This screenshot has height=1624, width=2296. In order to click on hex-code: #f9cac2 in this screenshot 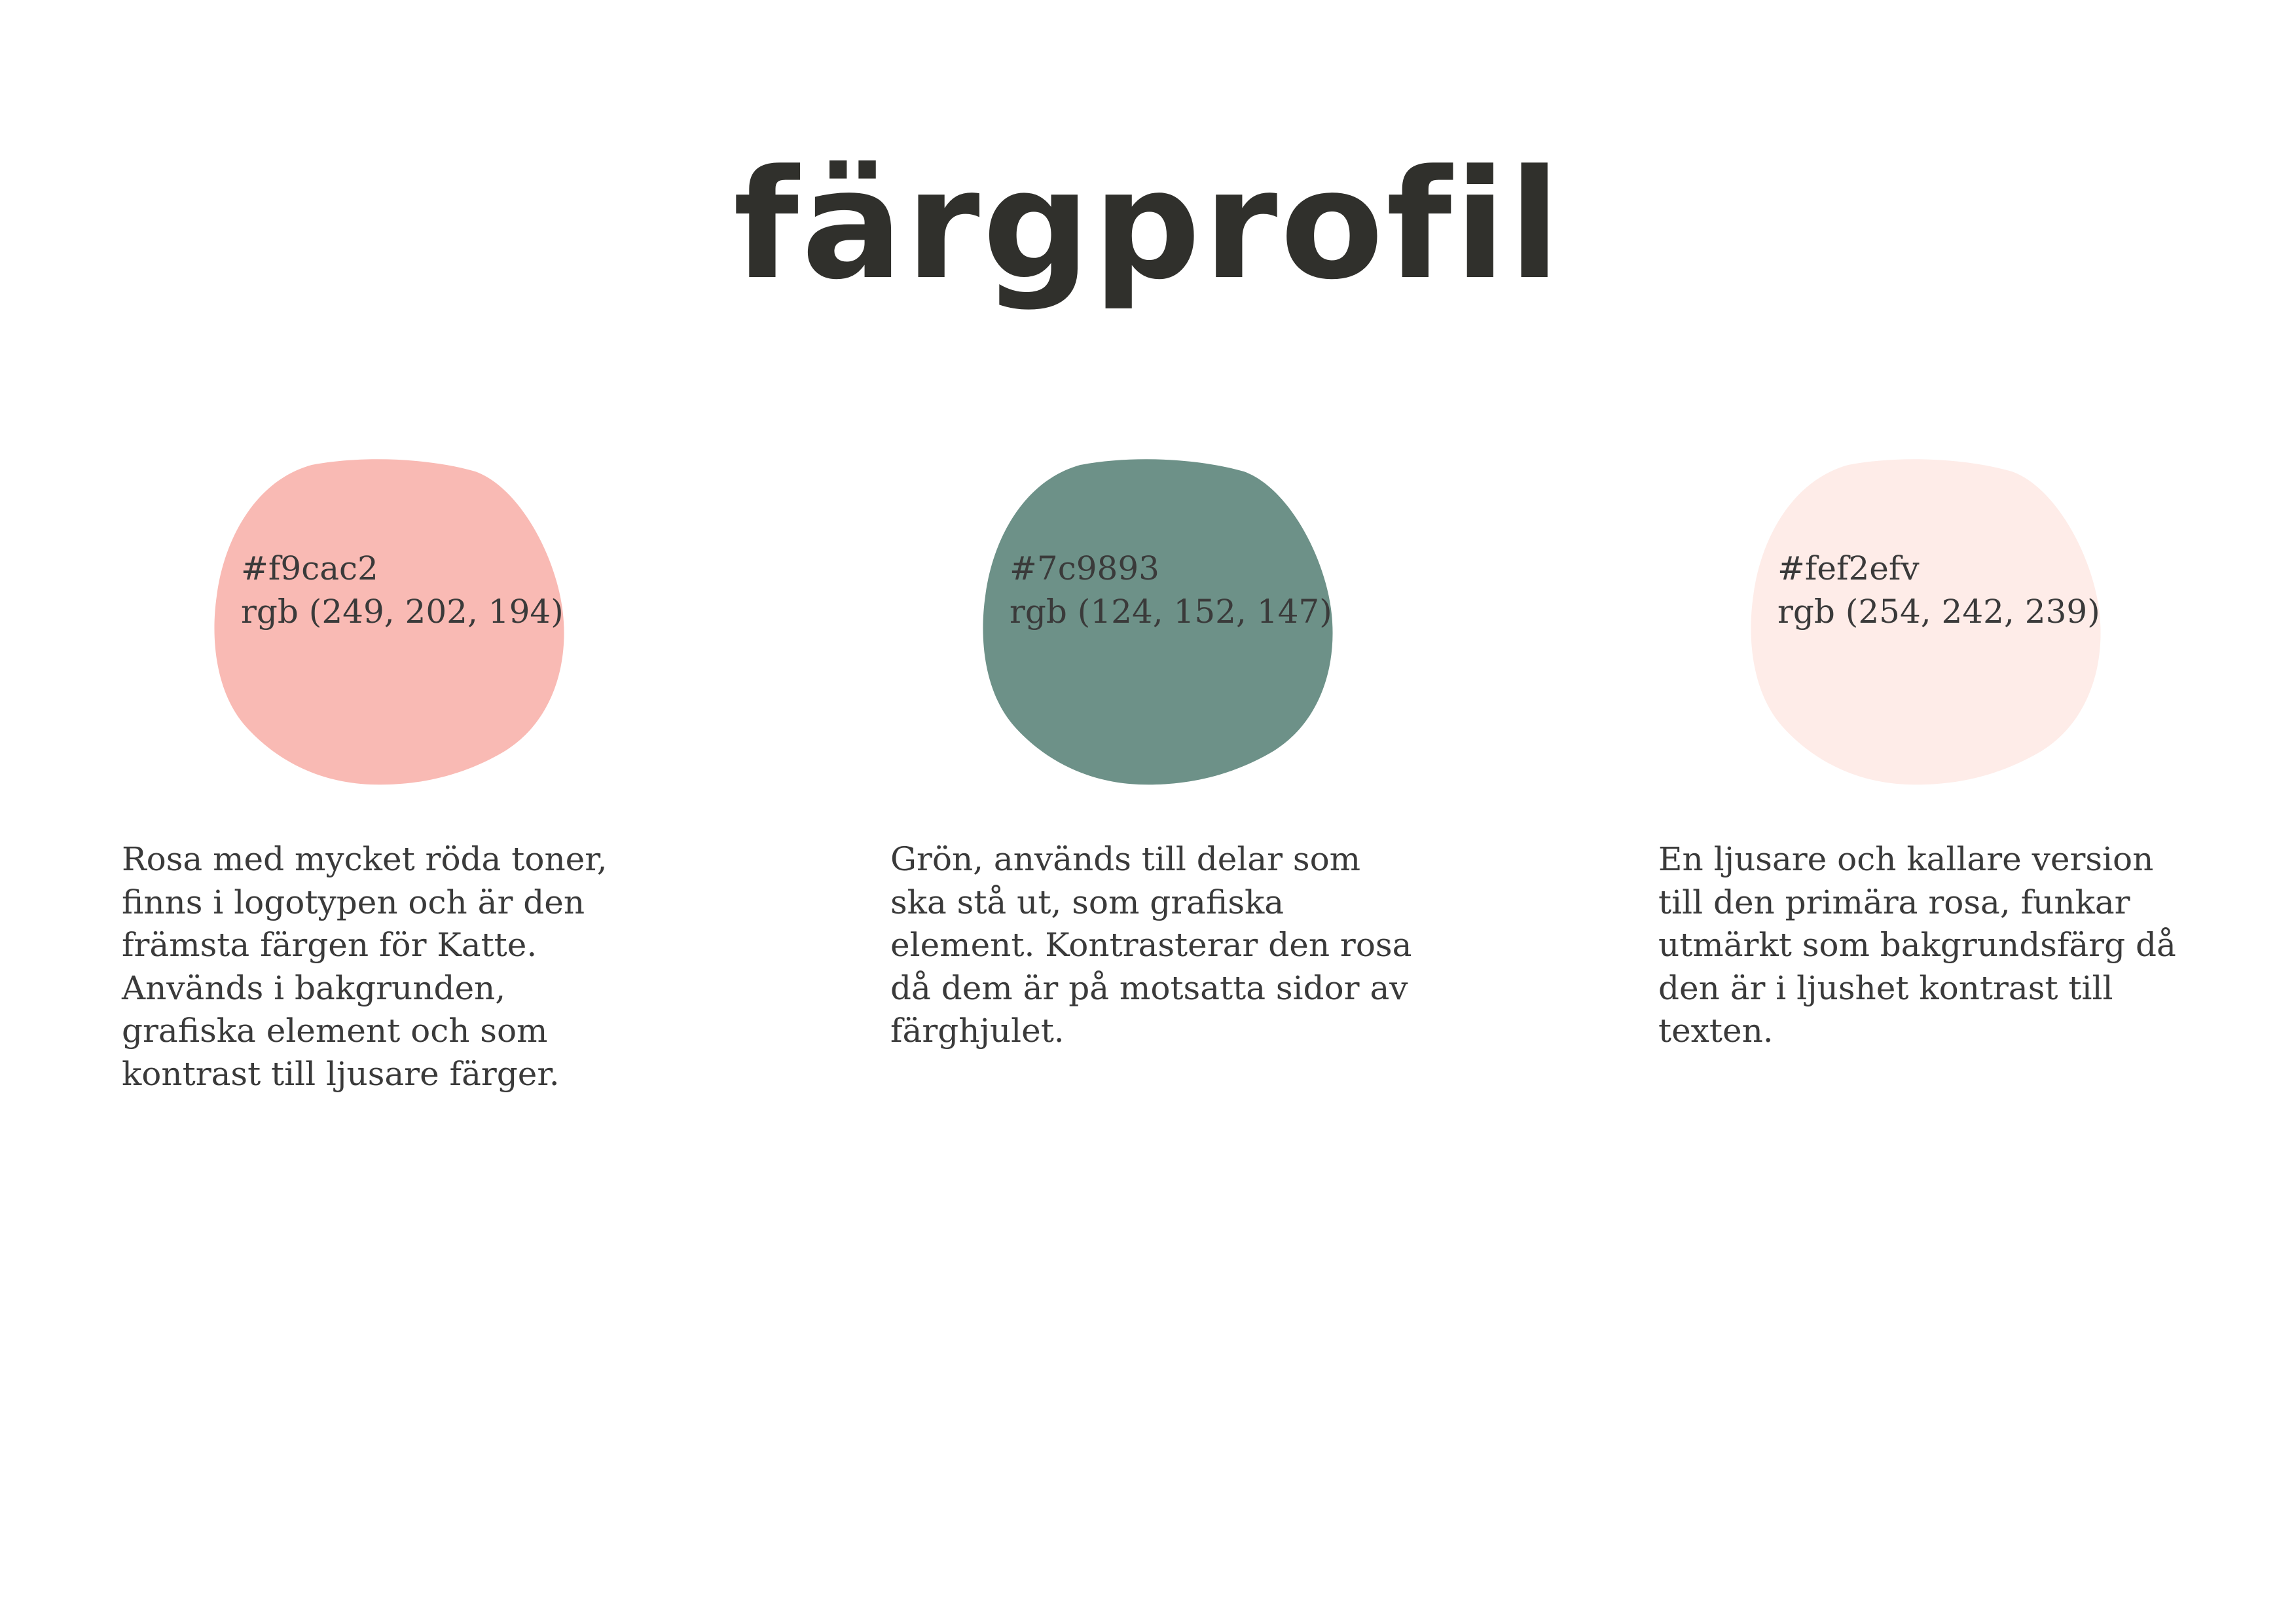, I will do `click(309, 568)`.